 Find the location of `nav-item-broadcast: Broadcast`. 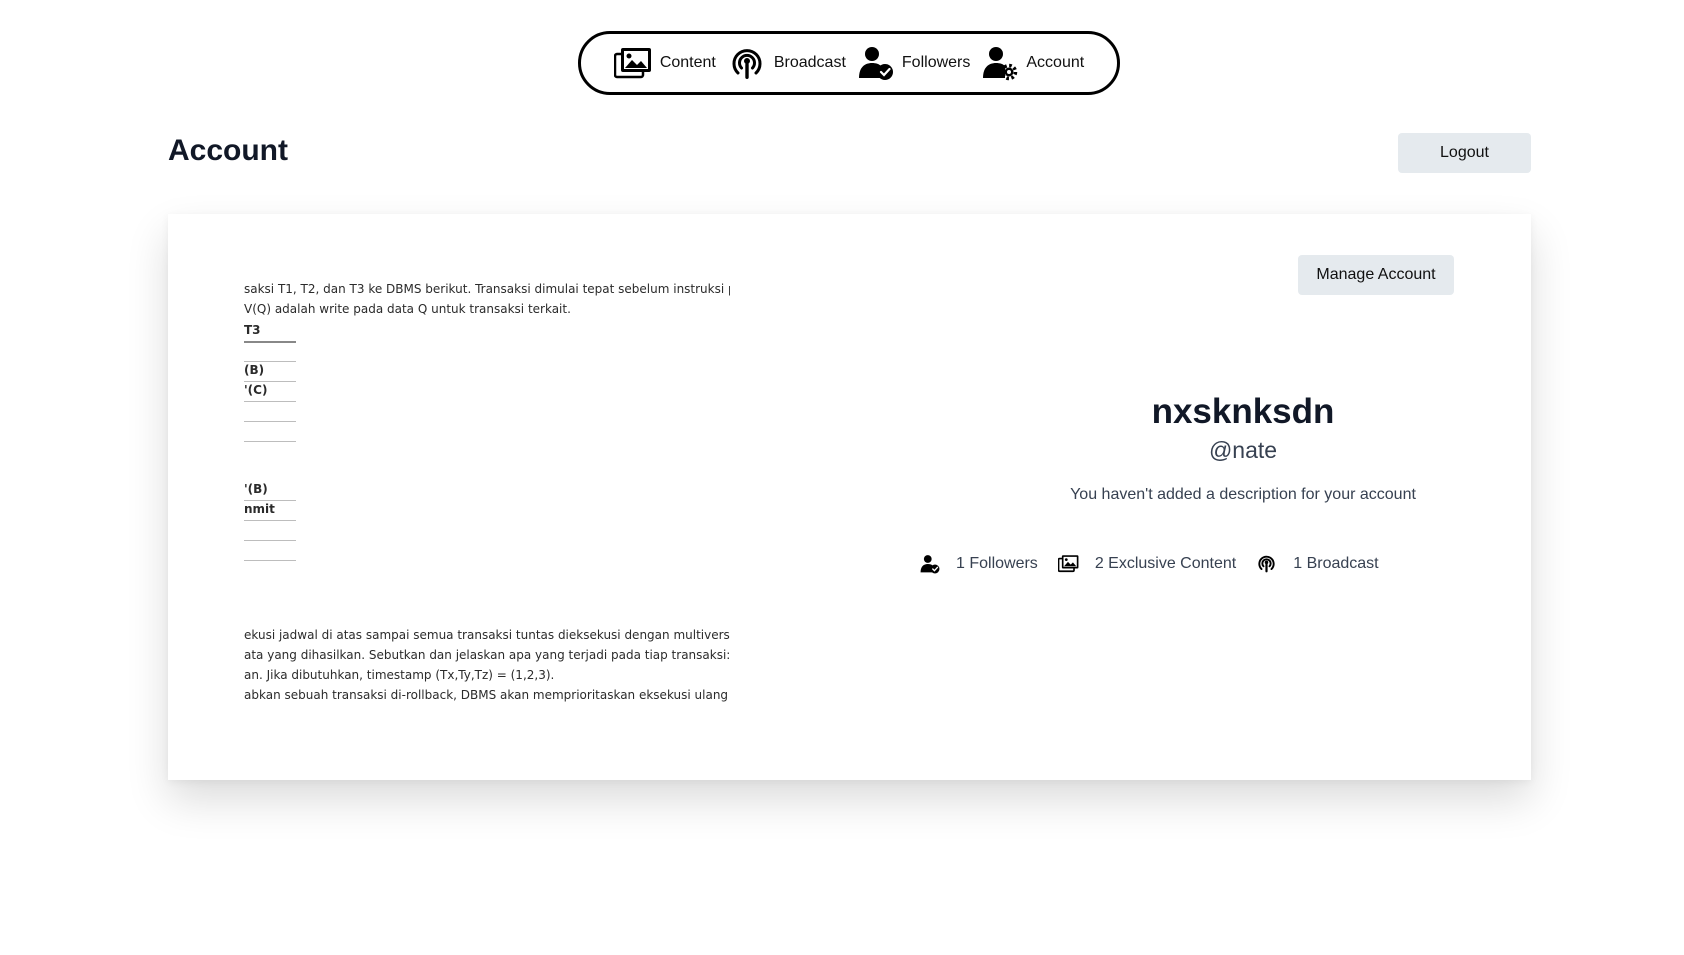

nav-item-broadcast: Broadcast is located at coordinates (787, 63).